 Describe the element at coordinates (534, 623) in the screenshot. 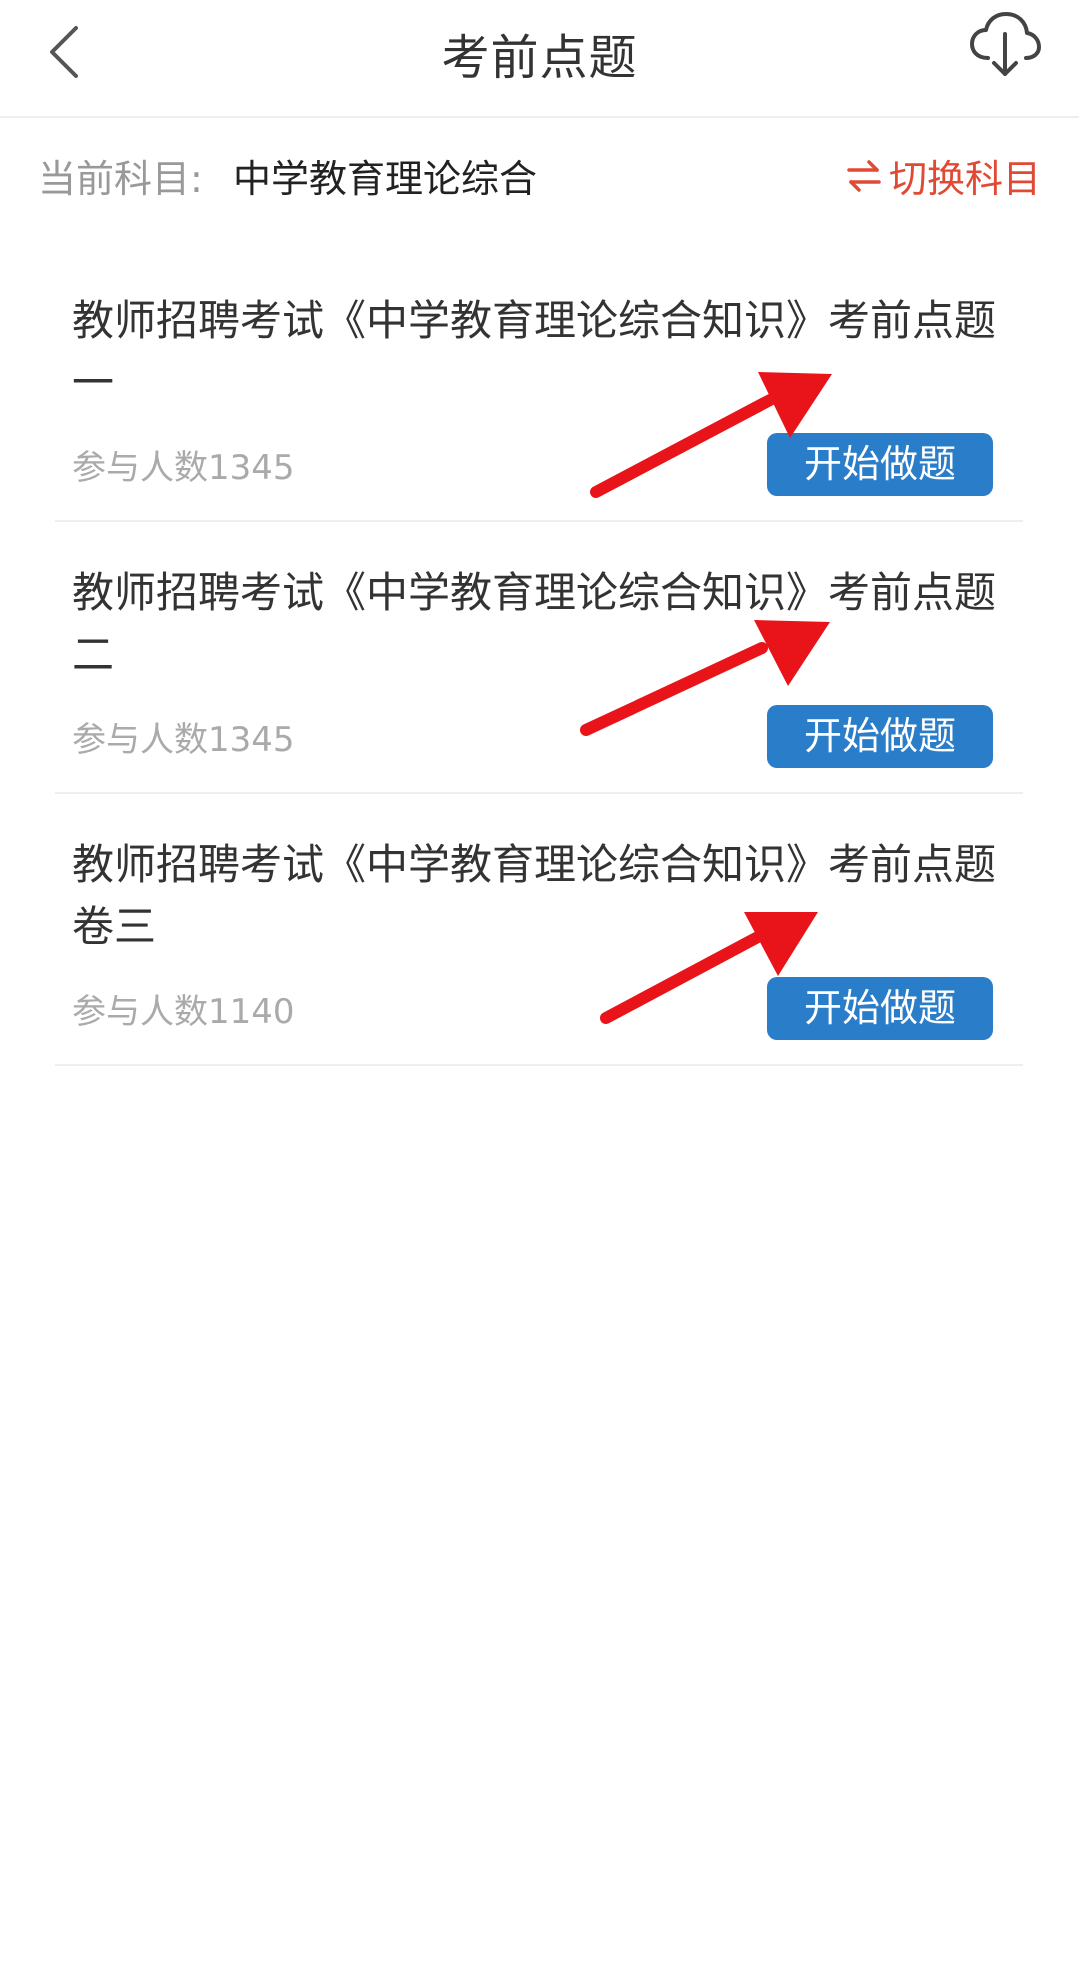

I see `item-title: 教师招聘考试《中学教育理论综合知识》考前点题二` at that location.